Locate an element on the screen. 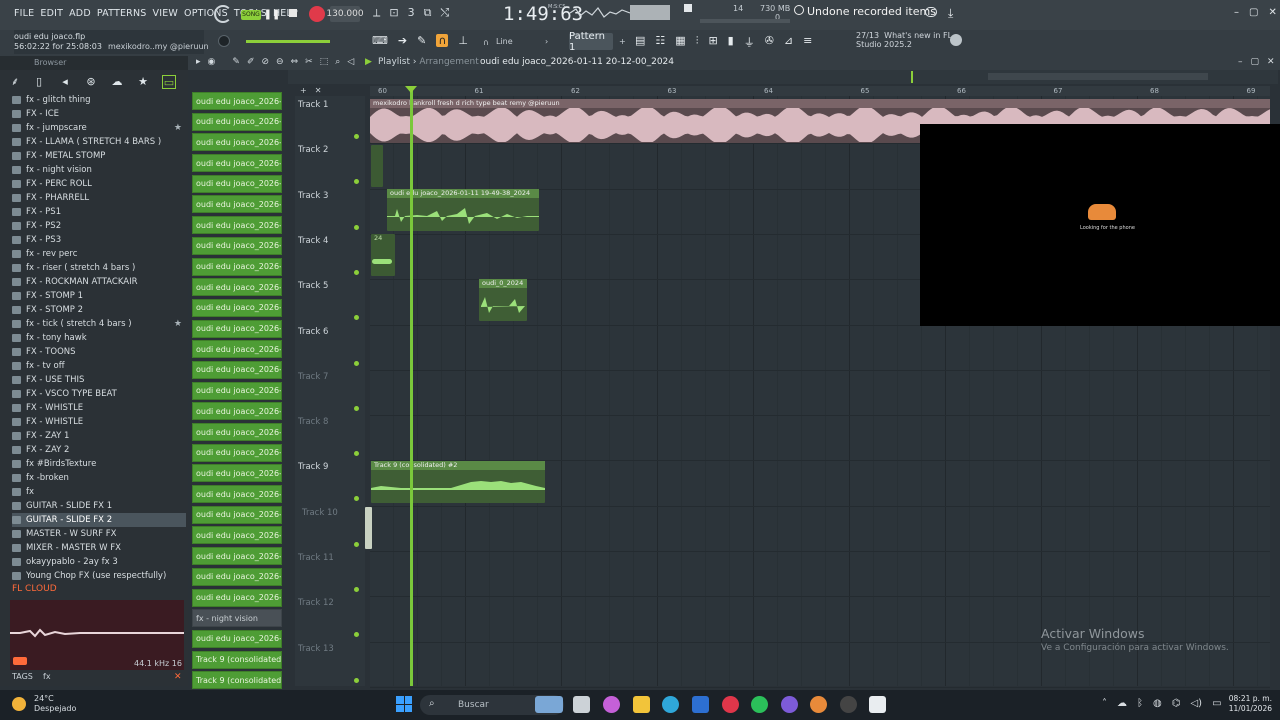 The height and width of the screenshot is (720, 1280). step-edit-icon: ⧉ is located at coordinates (428, 14).